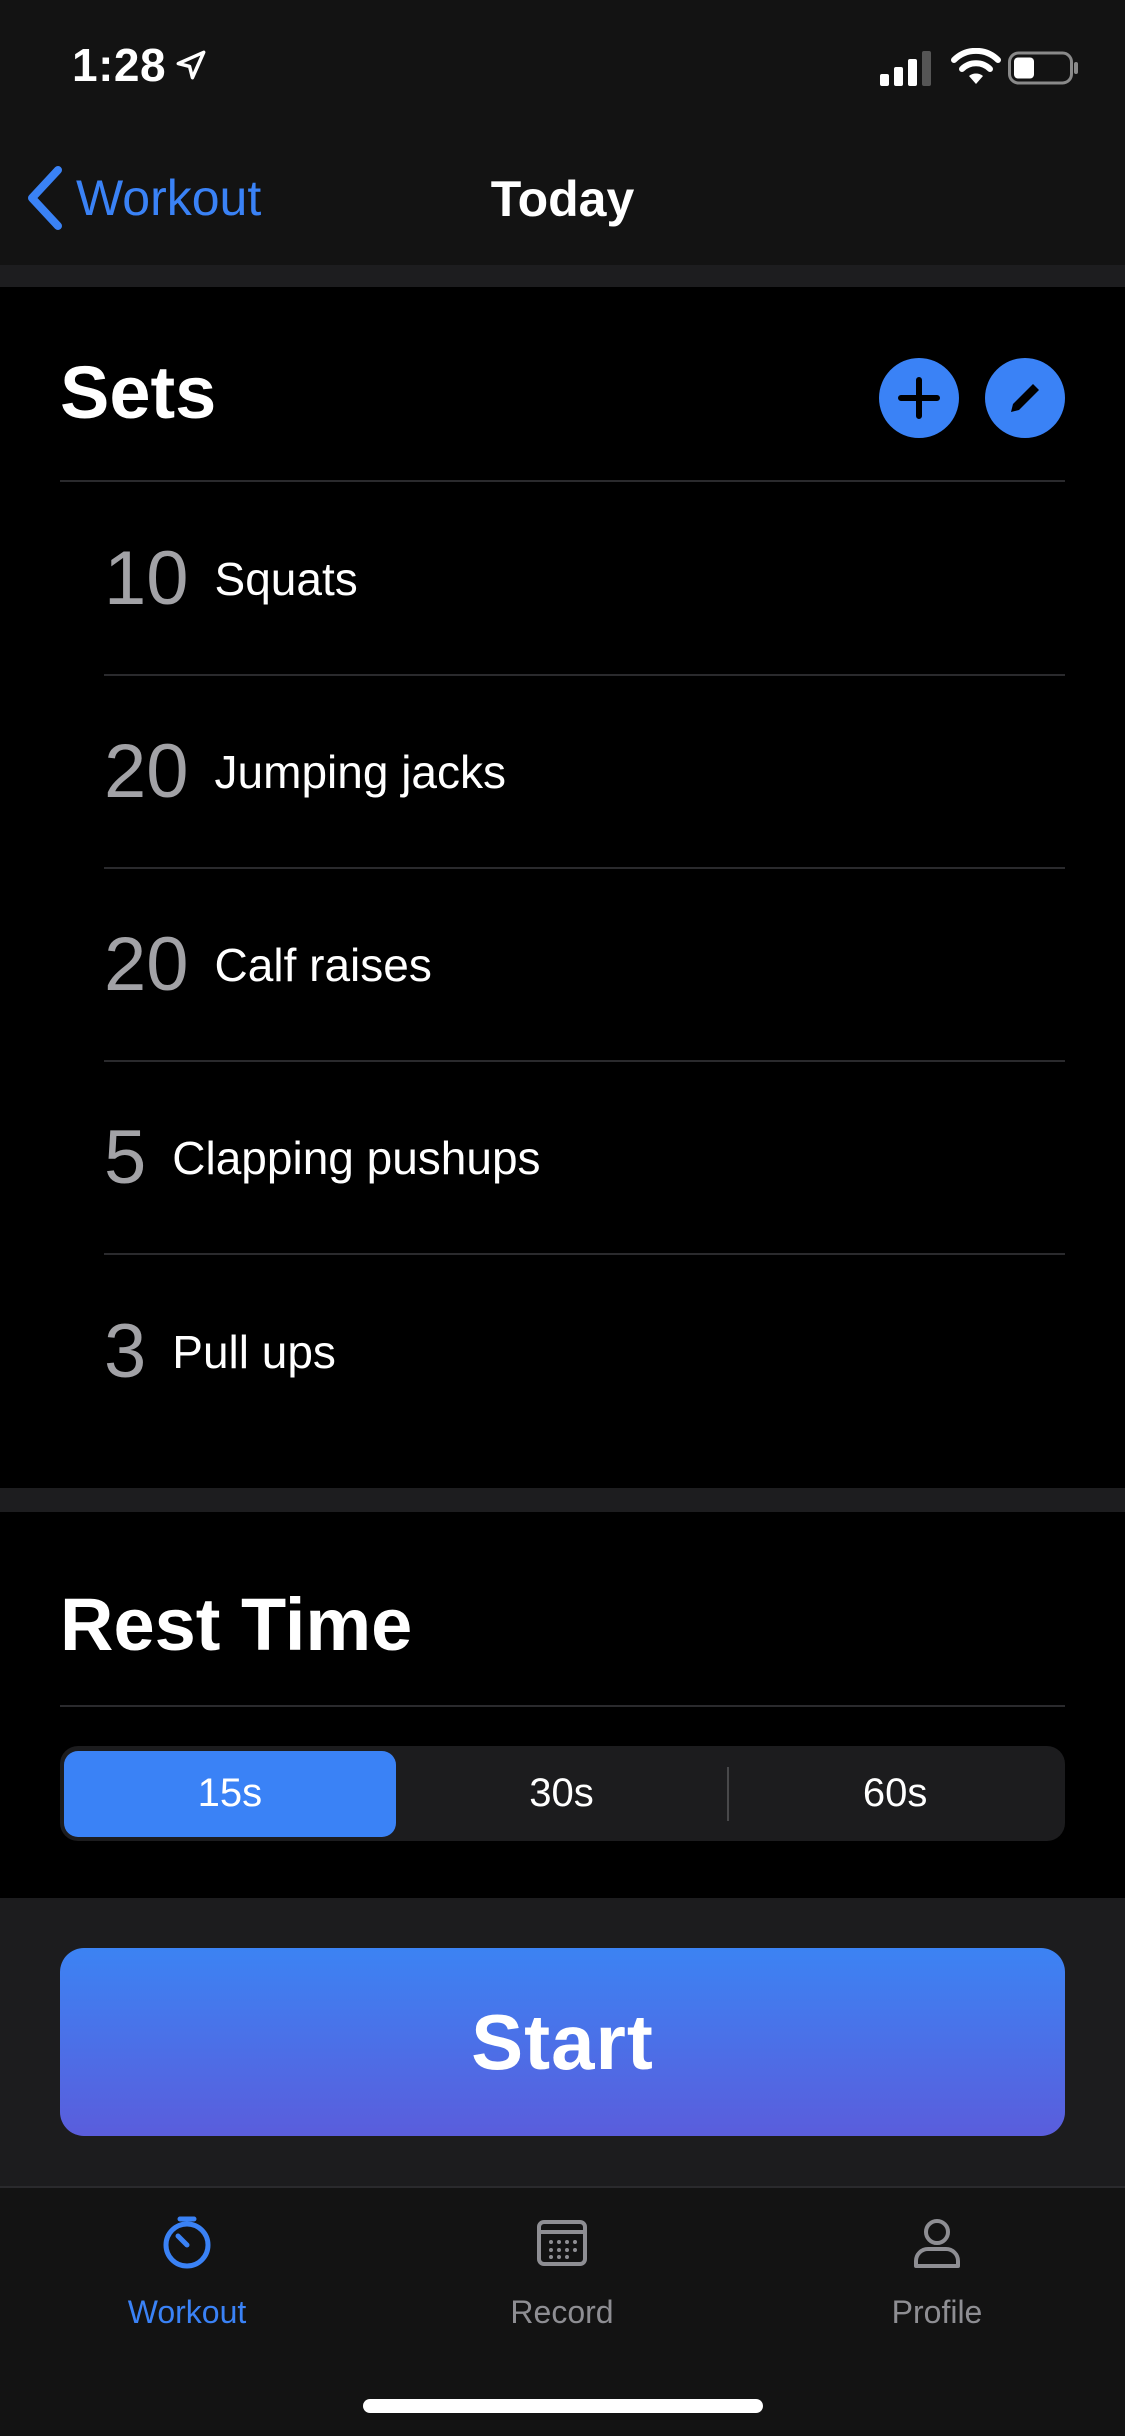 The width and height of the screenshot is (1125, 2436). What do you see at coordinates (191, 65) in the screenshot?
I see `location-arrow-icon` at bounding box center [191, 65].